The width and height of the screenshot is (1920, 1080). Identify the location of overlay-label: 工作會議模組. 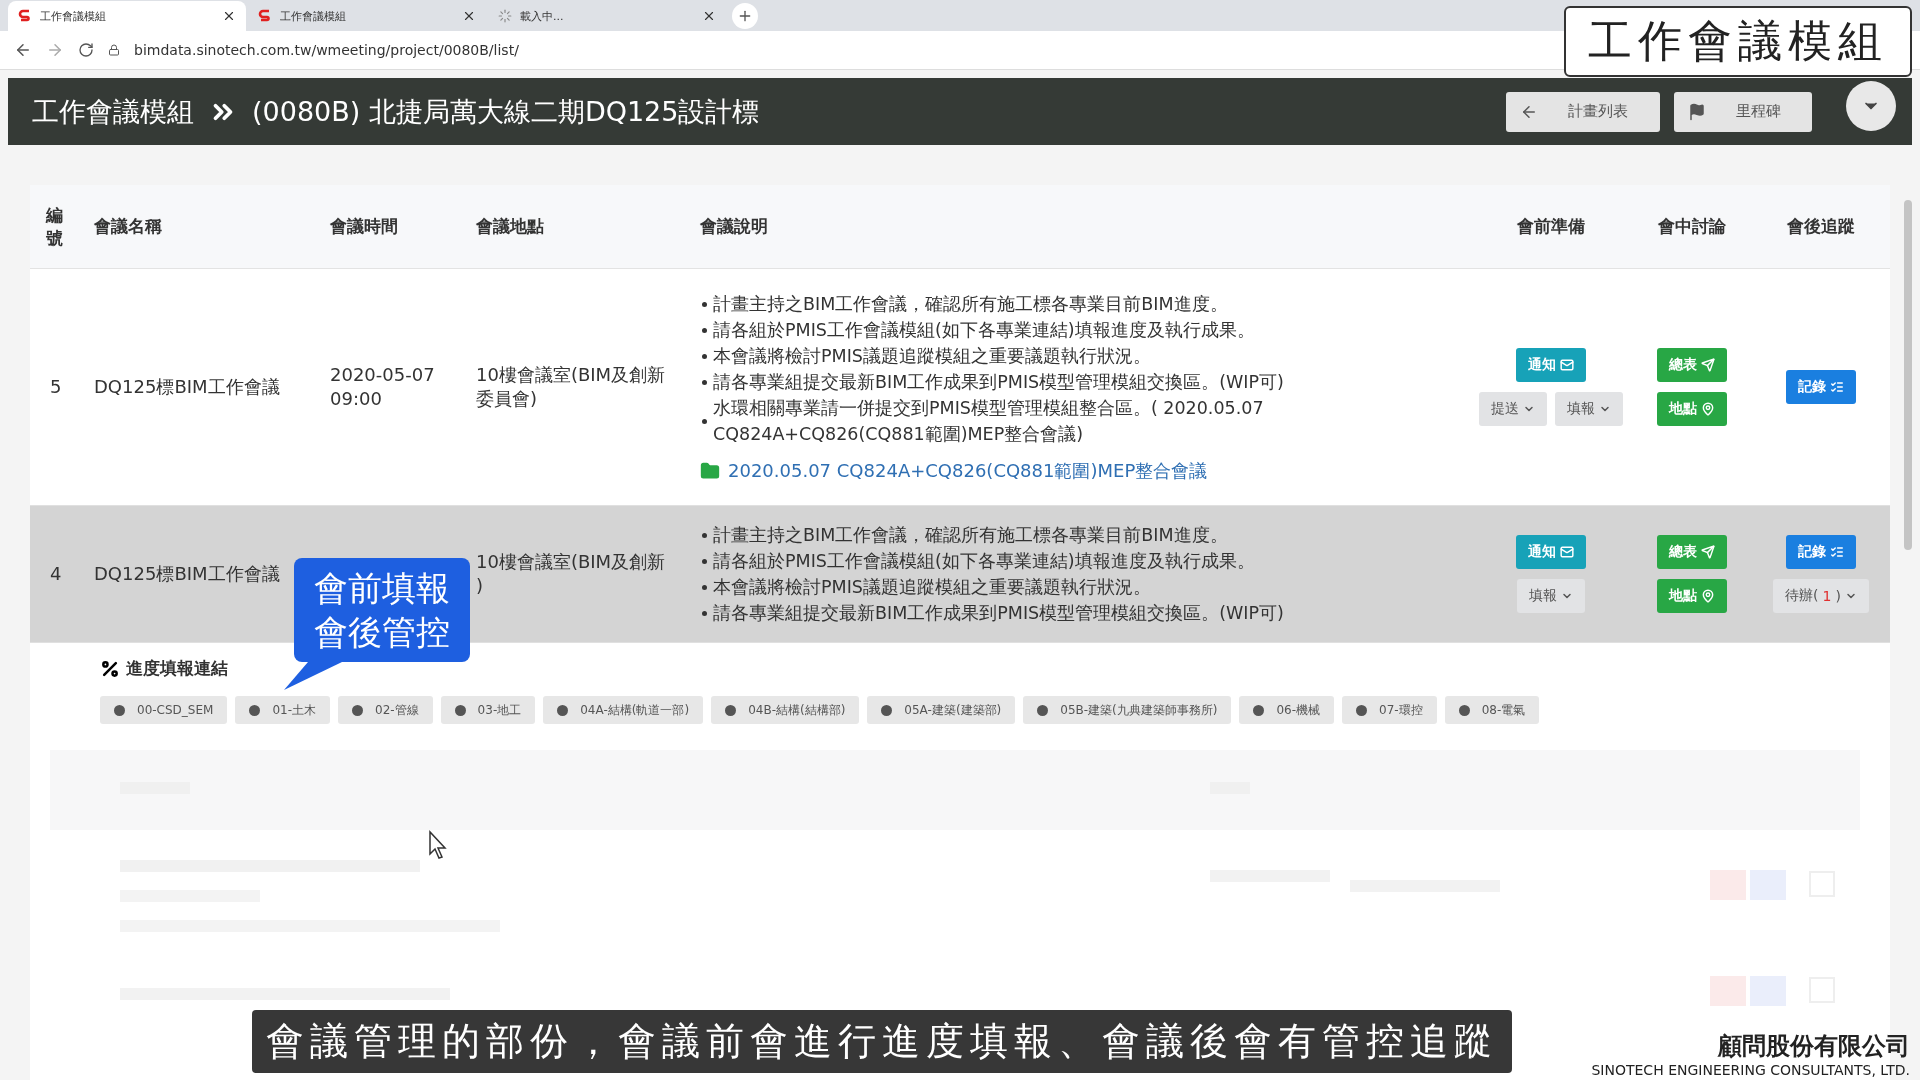
(1738, 41).